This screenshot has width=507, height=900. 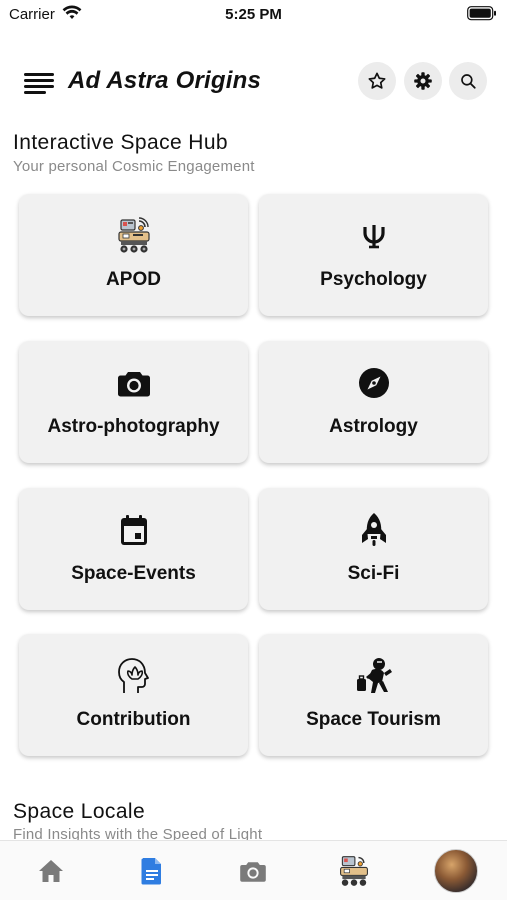 I want to click on bottom-nav, so click(x=253, y=870).